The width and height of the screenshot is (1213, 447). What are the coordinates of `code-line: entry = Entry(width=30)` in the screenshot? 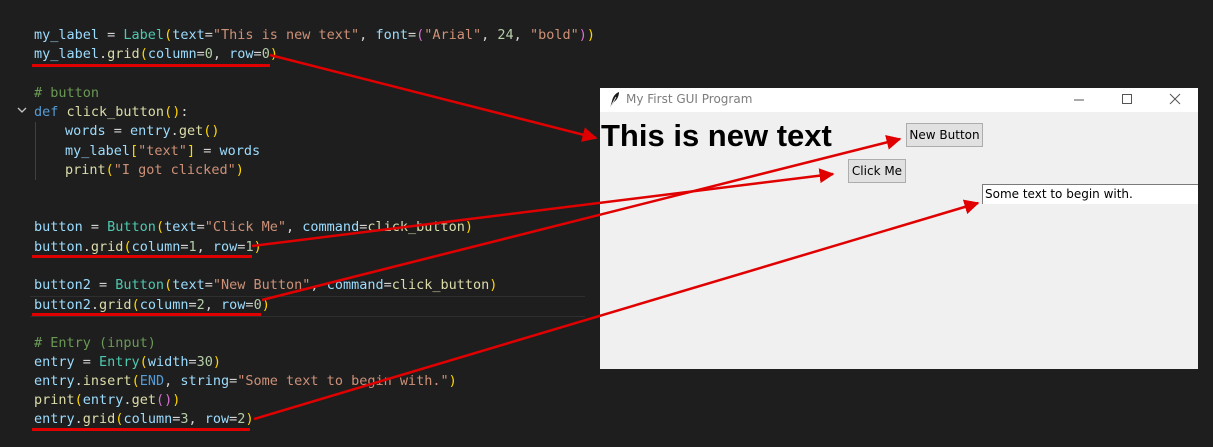 It's located at (127, 362).